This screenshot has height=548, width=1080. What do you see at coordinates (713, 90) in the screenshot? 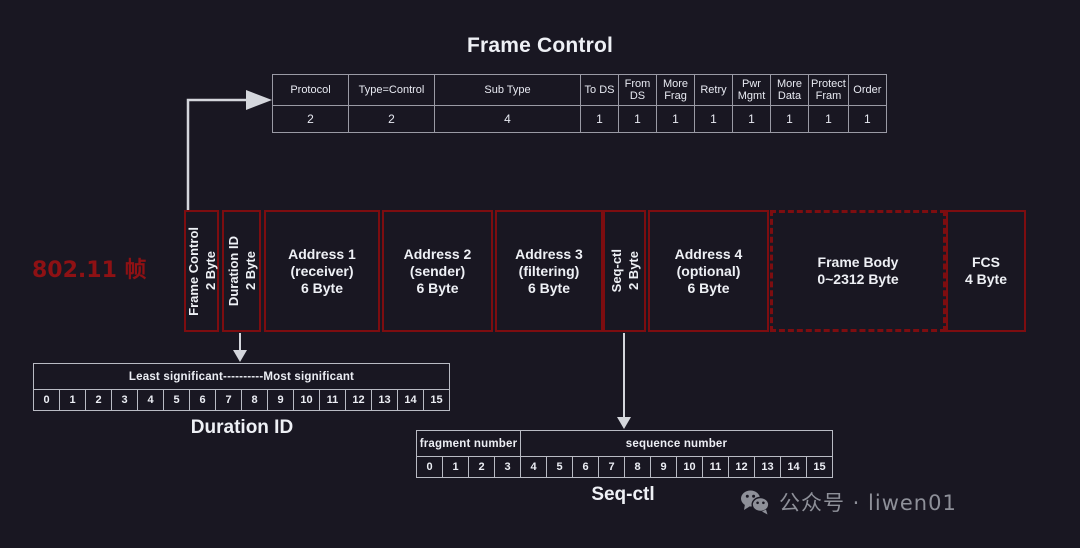
I see `fc-field-name: Retry` at bounding box center [713, 90].